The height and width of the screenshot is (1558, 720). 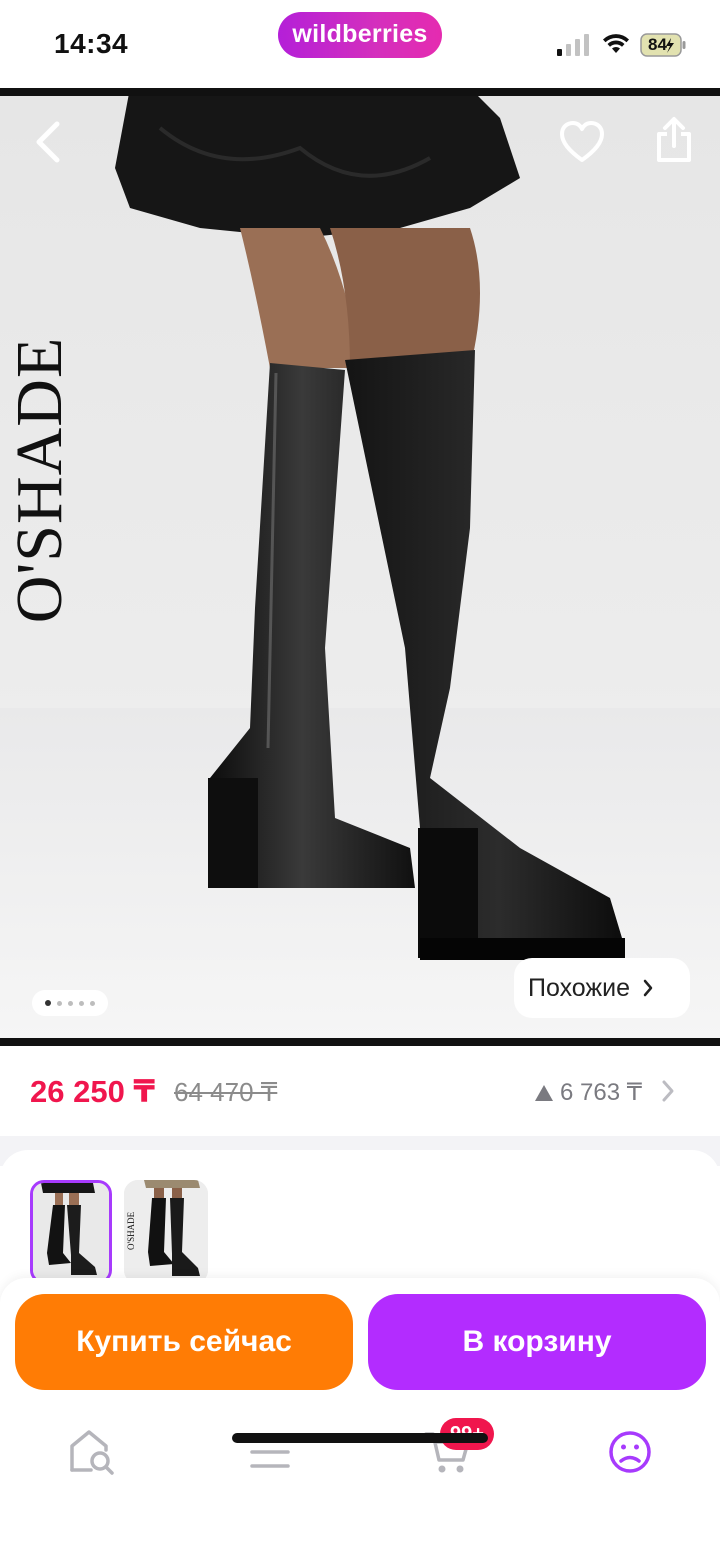 What do you see at coordinates (91, 43) in the screenshot?
I see `status-time: 14:34` at bounding box center [91, 43].